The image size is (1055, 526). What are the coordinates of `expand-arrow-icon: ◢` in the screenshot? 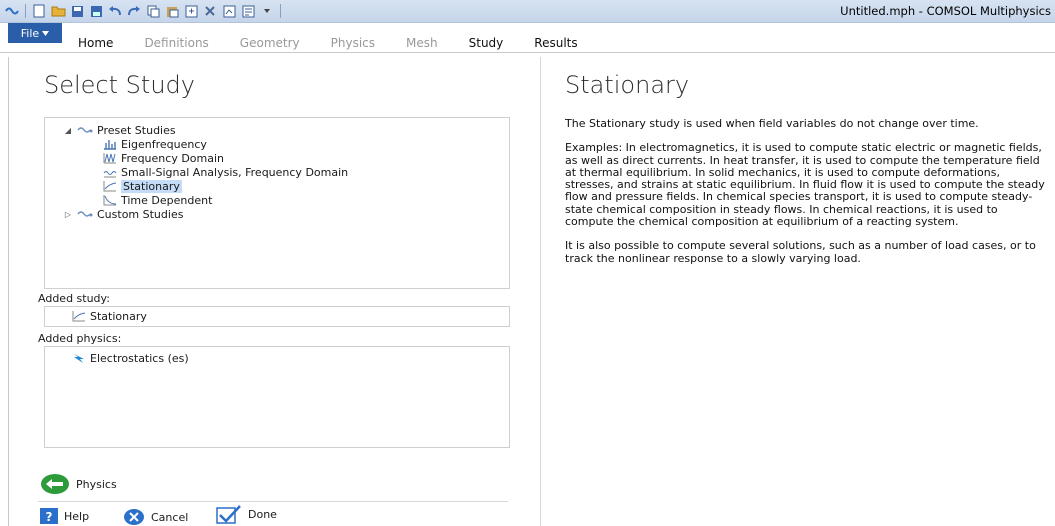 It's located at (68, 130).